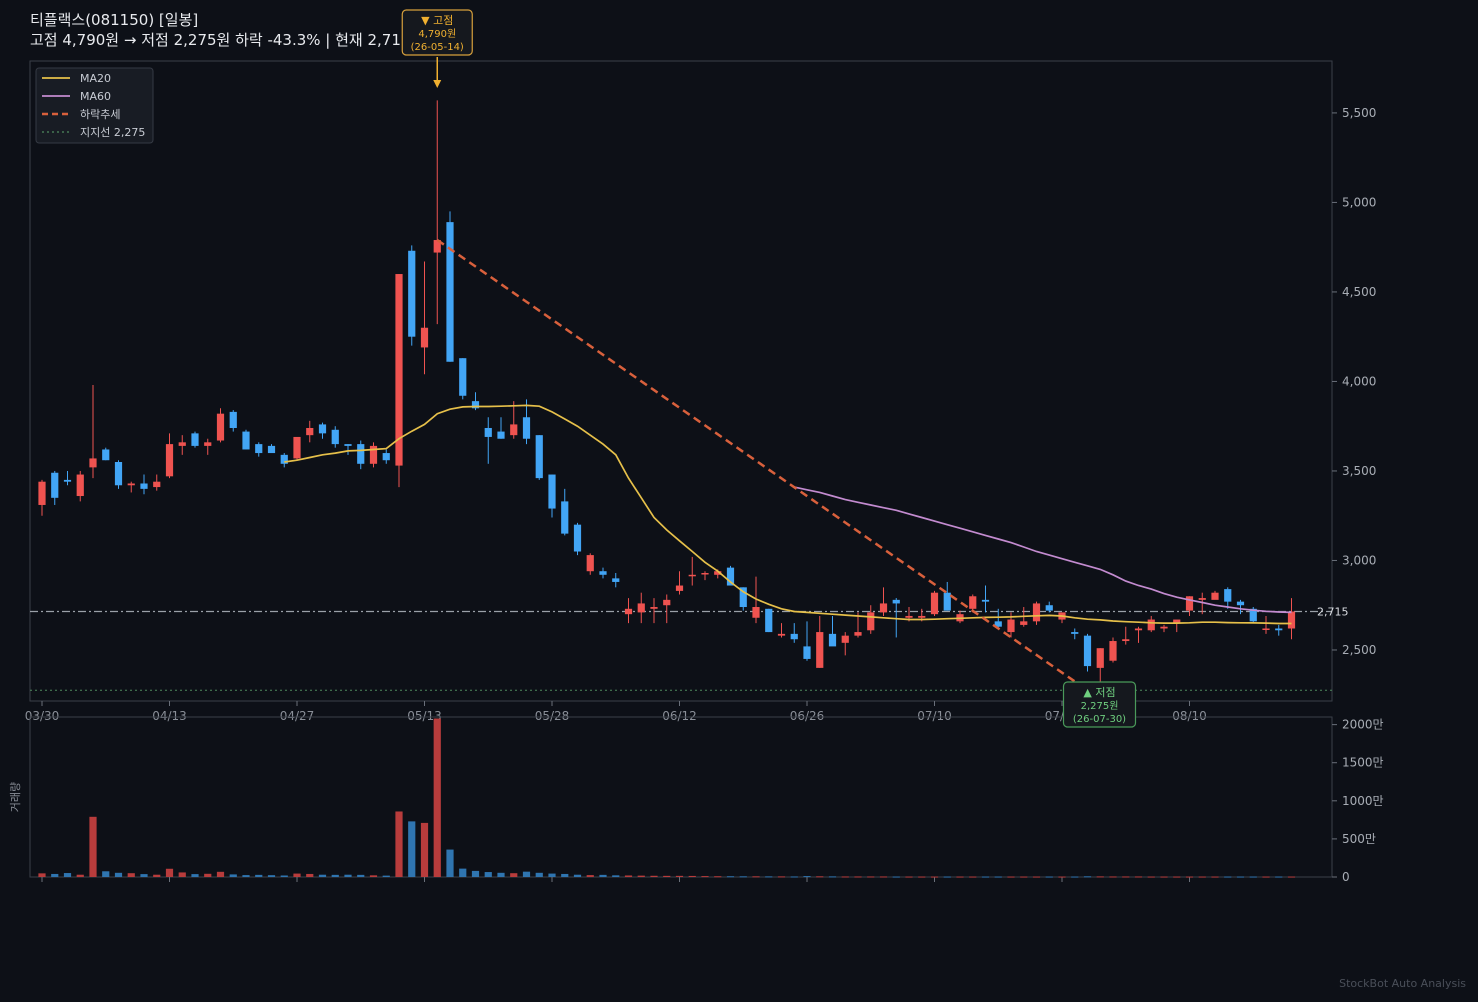 The width and height of the screenshot is (1478, 1002). Describe the element at coordinates (1363, 763) in the screenshot. I see `volume-tick-label: 1500만` at that location.